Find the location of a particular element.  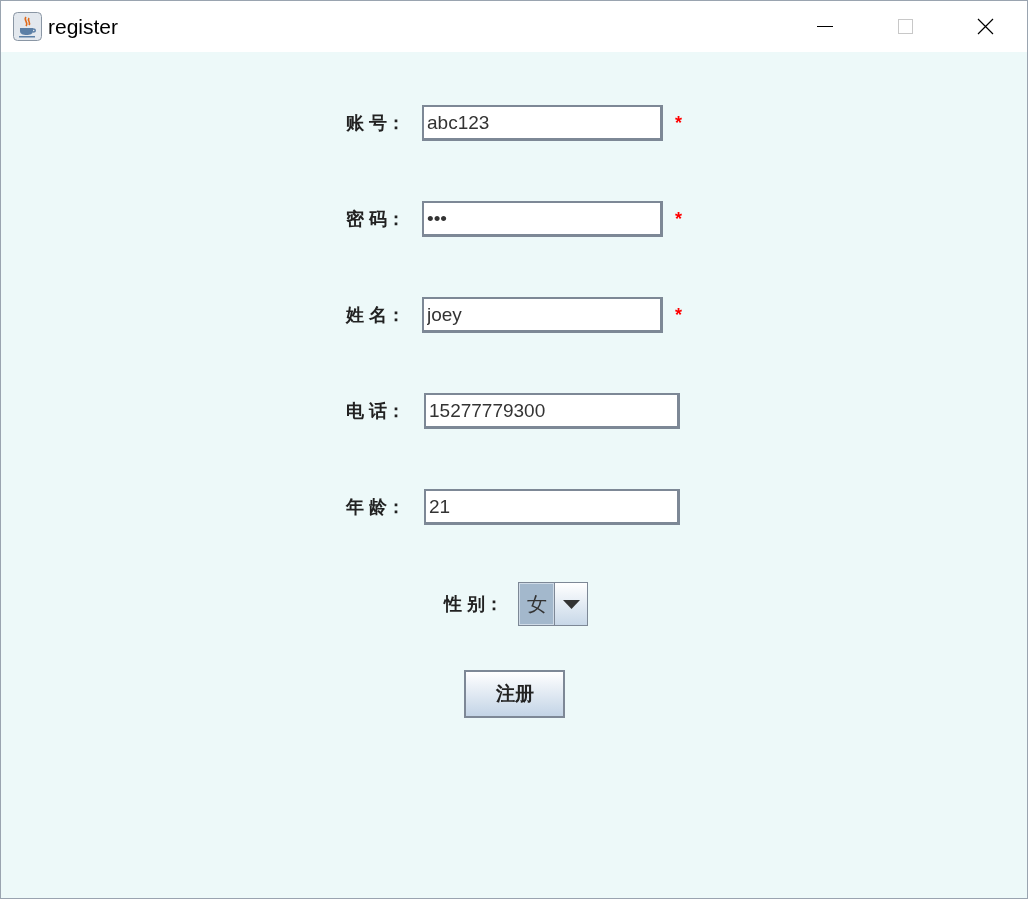

coffee-cup-icon is located at coordinates (27, 26).